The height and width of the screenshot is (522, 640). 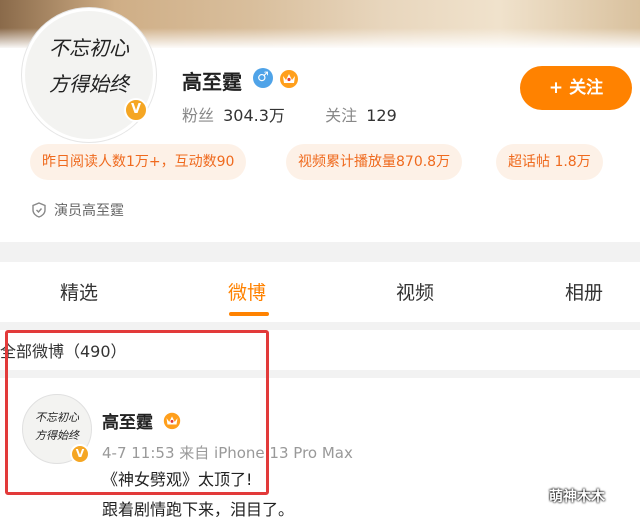 I want to click on section-divider, so click(x=320, y=252).